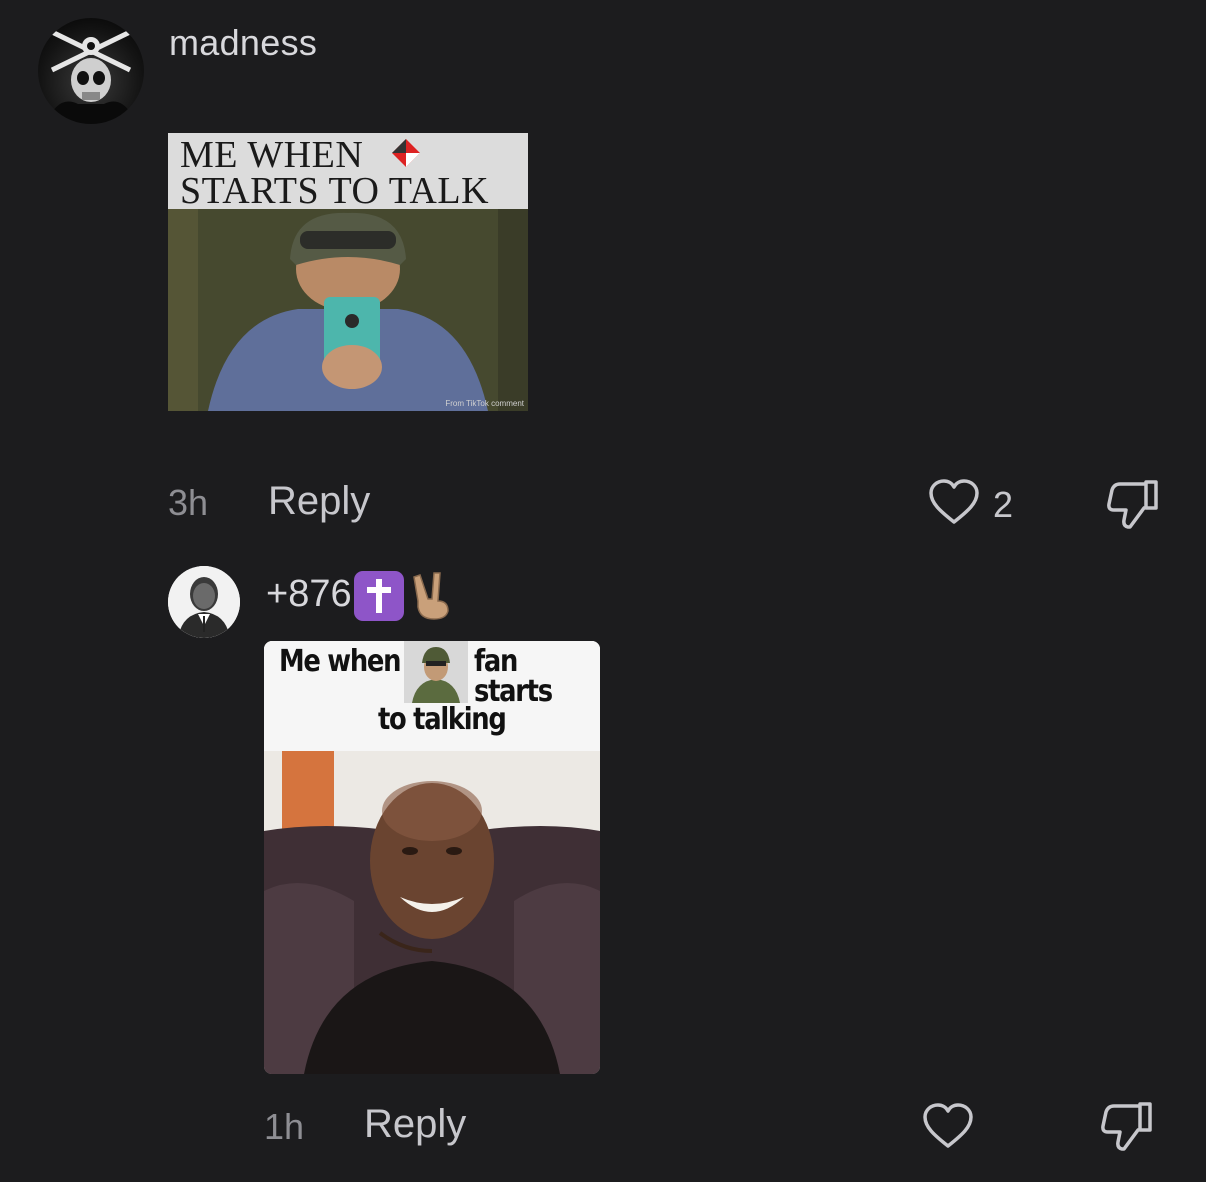 The width and height of the screenshot is (1206, 1182). Describe the element at coordinates (272, 155) in the screenshot. I see `meme-caption-line: ME WHEN` at that location.